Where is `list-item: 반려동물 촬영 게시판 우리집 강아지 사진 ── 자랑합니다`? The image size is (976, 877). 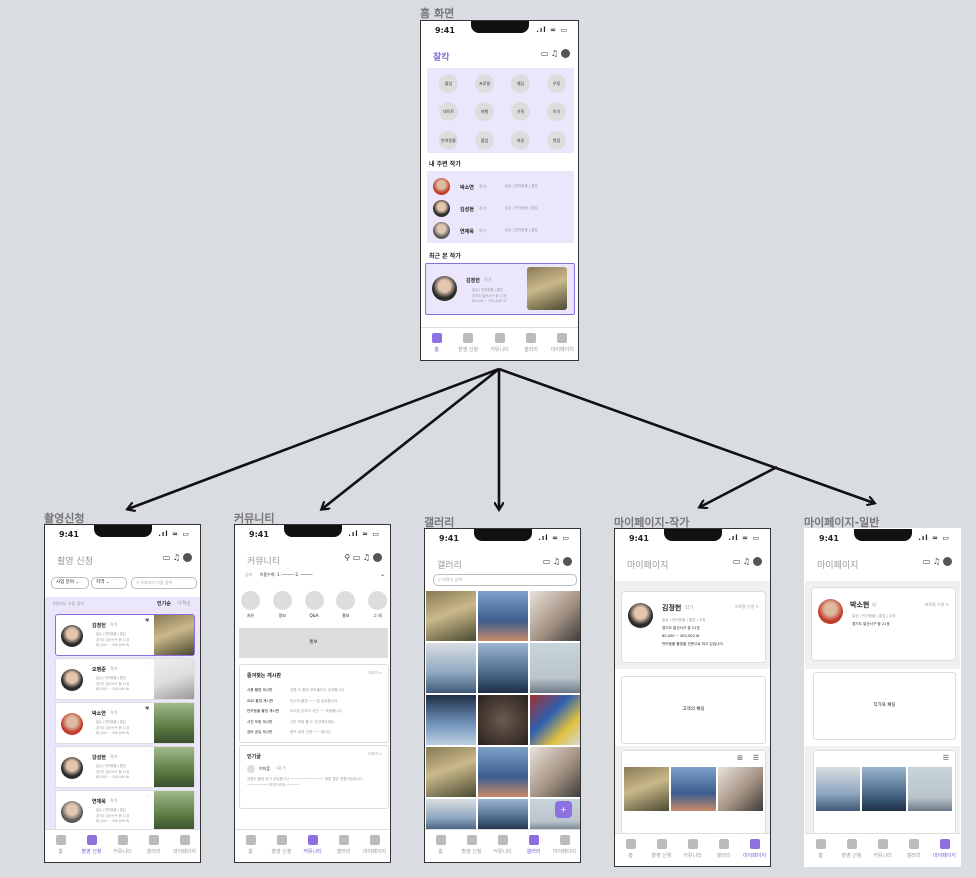 list-item: 반려동물 촬영 게시판 우리집 강아지 사진 ── 자랑합니다 is located at coordinates (295, 711).